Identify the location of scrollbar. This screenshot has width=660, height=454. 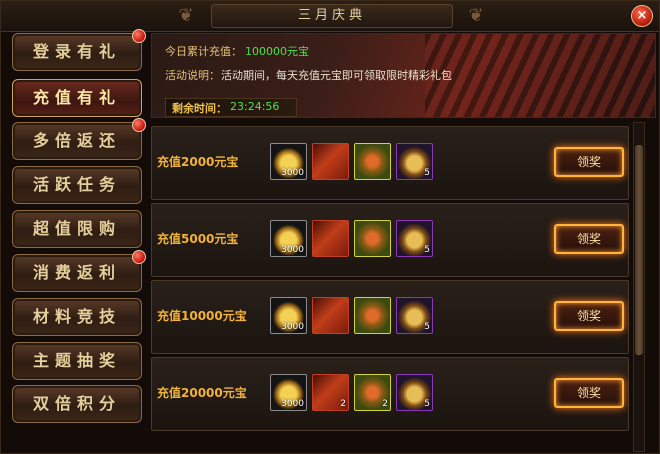
(639, 287).